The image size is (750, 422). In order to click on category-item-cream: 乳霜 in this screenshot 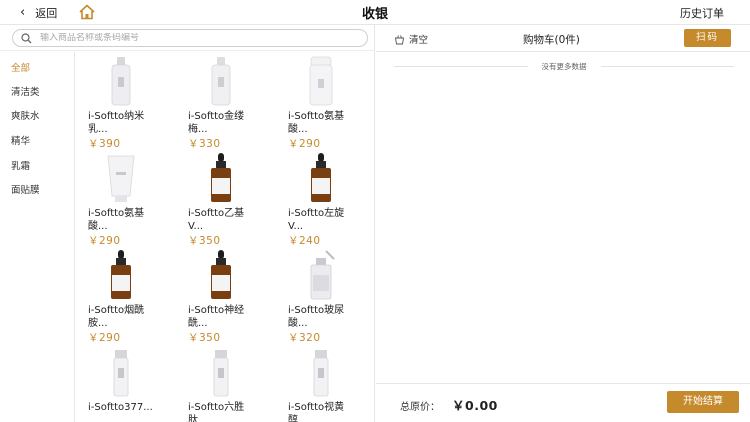, I will do `click(20, 165)`.